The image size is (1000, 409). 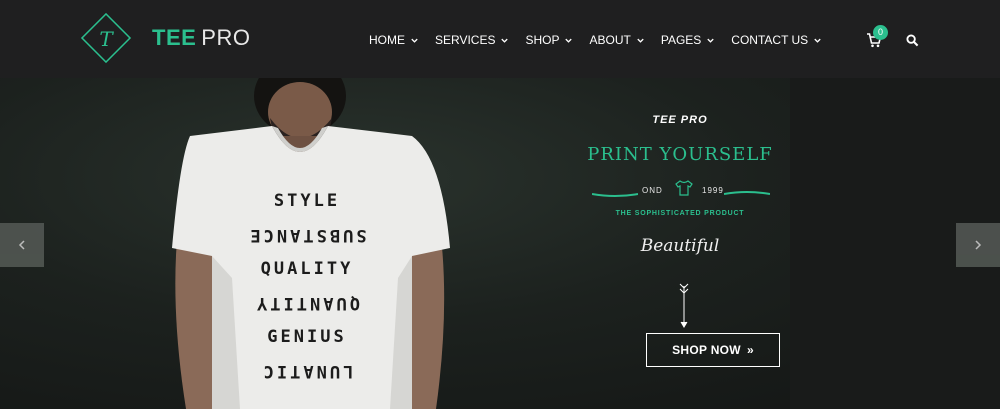 I want to click on slider-prev-button, so click(x=22, y=245).